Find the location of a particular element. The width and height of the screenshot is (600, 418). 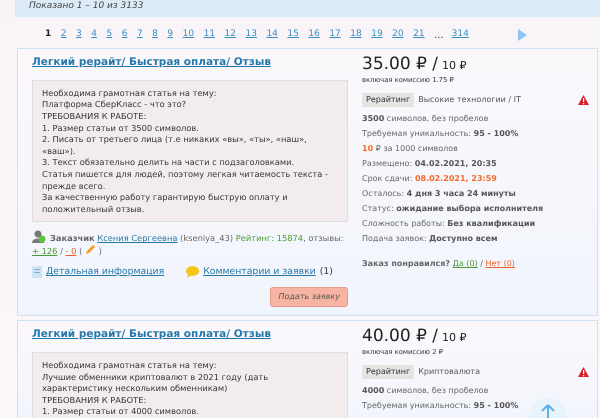

page-link: 14 is located at coordinates (272, 35).